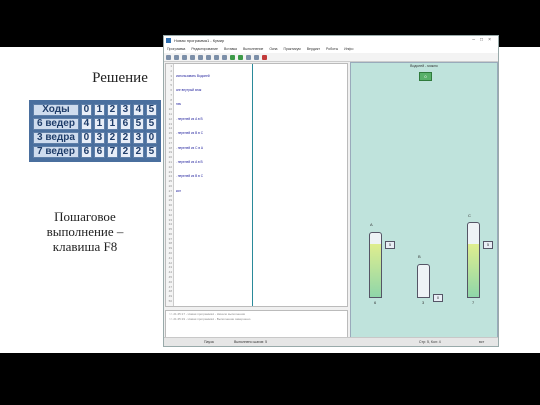  What do you see at coordinates (469, 215) in the screenshot?
I see `vessel-name: C` at bounding box center [469, 215].